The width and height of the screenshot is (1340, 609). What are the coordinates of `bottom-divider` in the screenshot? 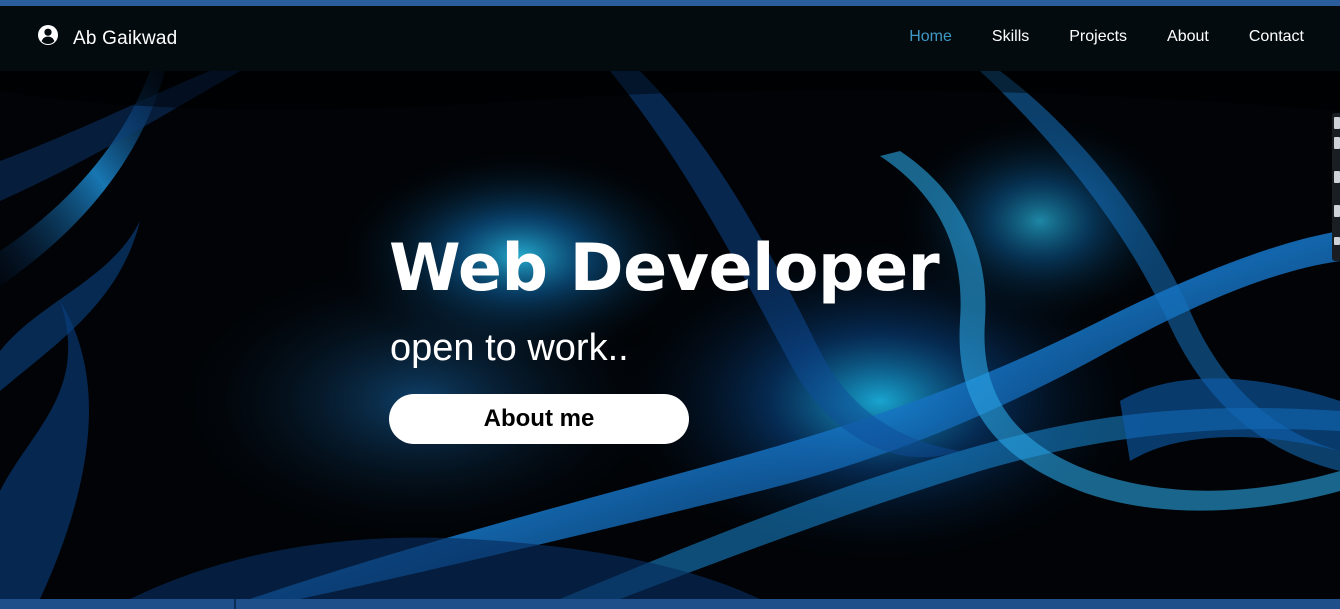 It's located at (235, 604).